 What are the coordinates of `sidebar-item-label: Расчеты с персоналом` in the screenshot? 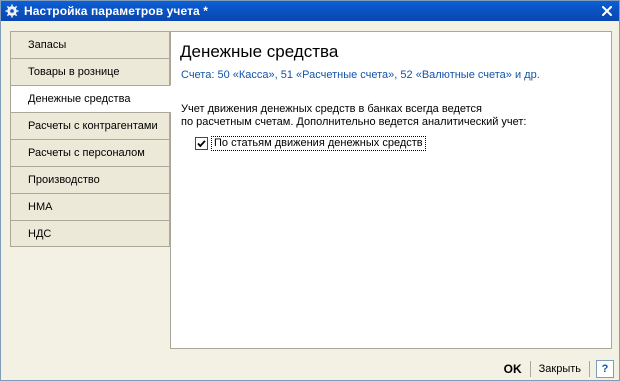 It's located at (86, 153).